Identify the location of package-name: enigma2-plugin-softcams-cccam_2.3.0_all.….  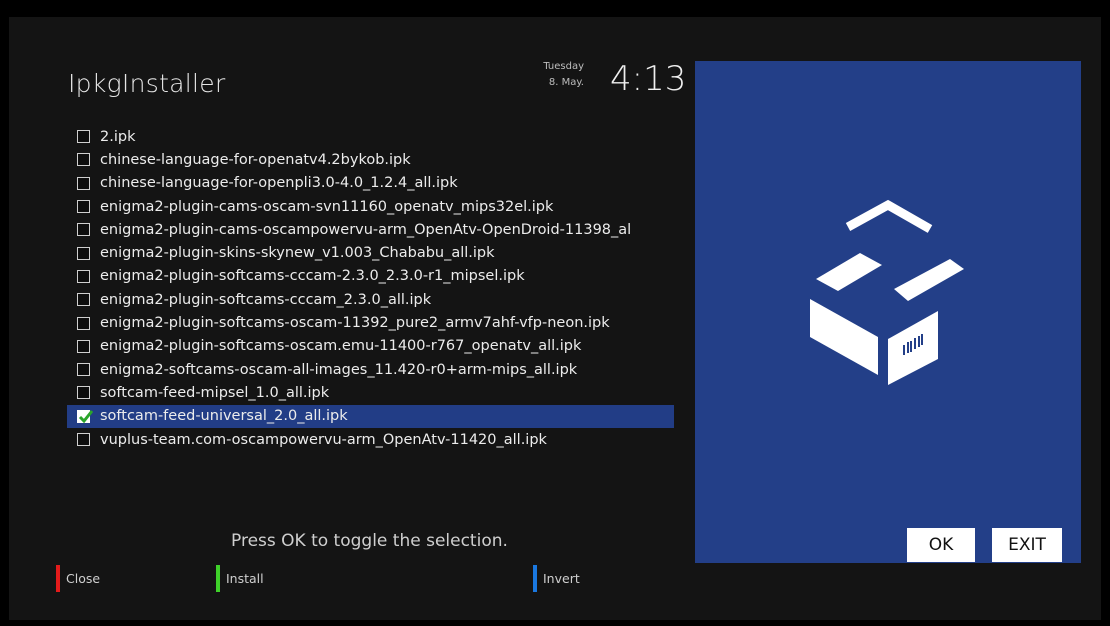
(266, 299).